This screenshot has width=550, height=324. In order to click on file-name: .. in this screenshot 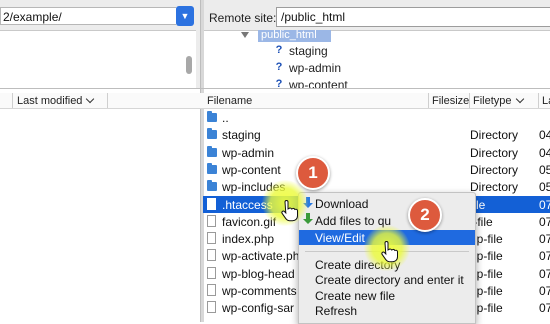, I will do `click(225, 118)`.